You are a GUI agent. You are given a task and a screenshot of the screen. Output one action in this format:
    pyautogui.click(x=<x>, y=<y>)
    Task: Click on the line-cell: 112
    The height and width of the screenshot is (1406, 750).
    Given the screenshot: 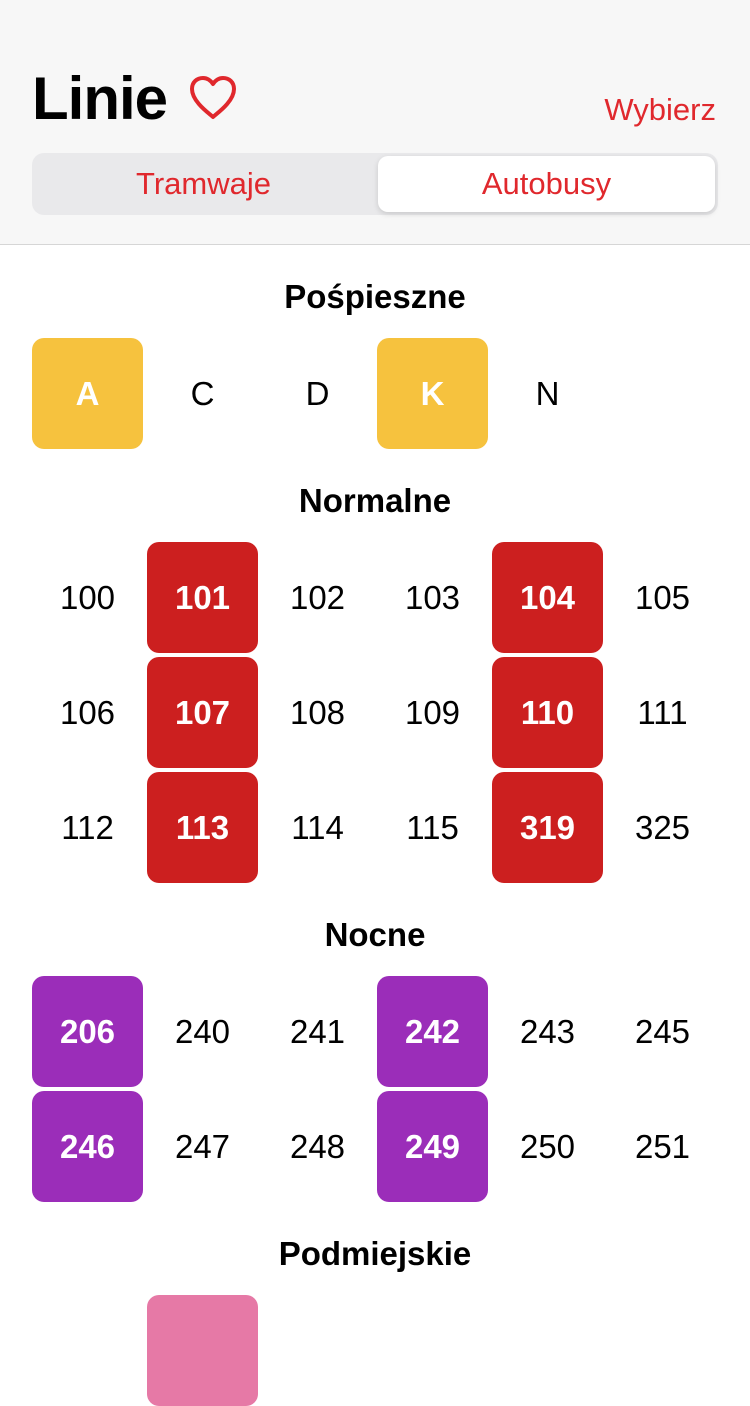 What is the action you would take?
    pyautogui.click(x=87, y=827)
    